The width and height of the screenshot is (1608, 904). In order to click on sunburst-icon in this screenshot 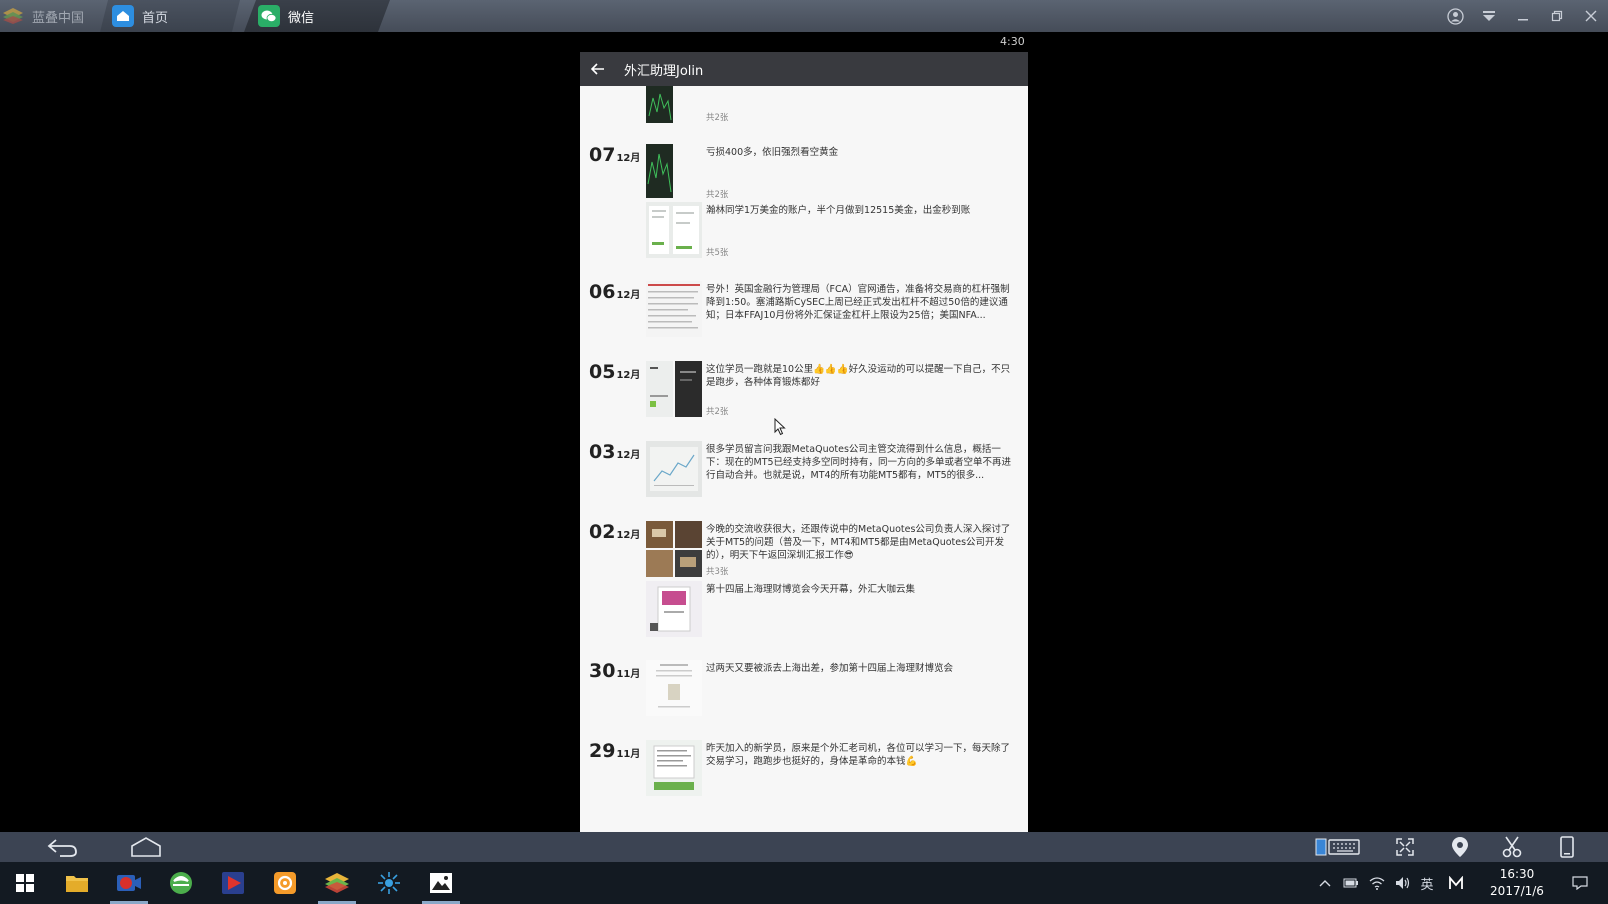, I will do `click(389, 883)`.